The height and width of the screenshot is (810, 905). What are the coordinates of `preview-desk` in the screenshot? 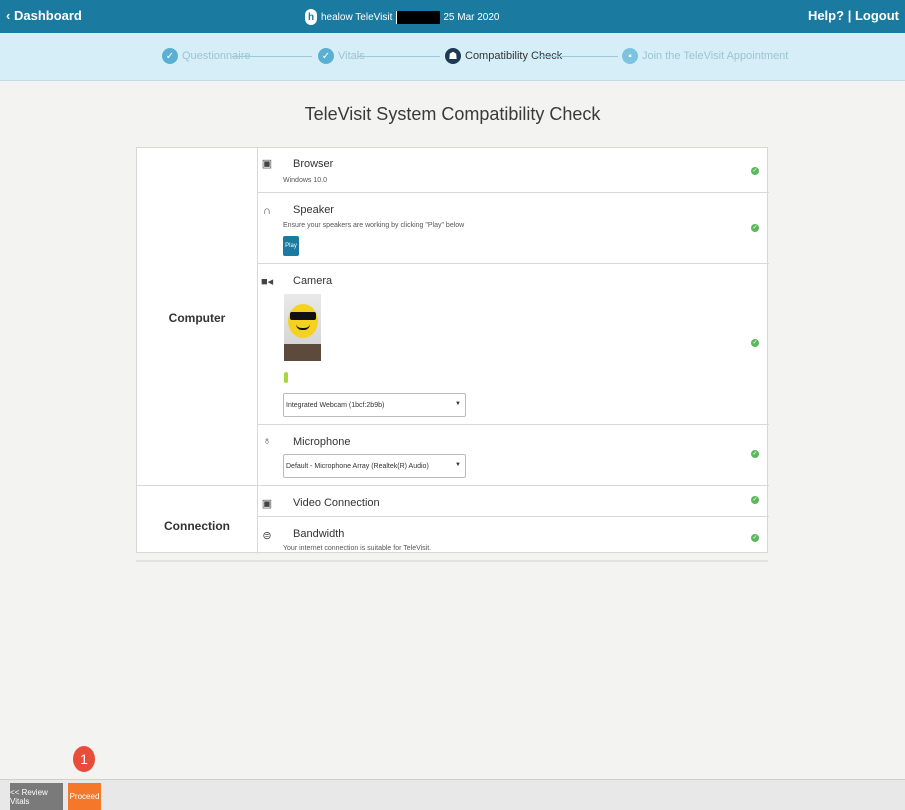 It's located at (302, 352).